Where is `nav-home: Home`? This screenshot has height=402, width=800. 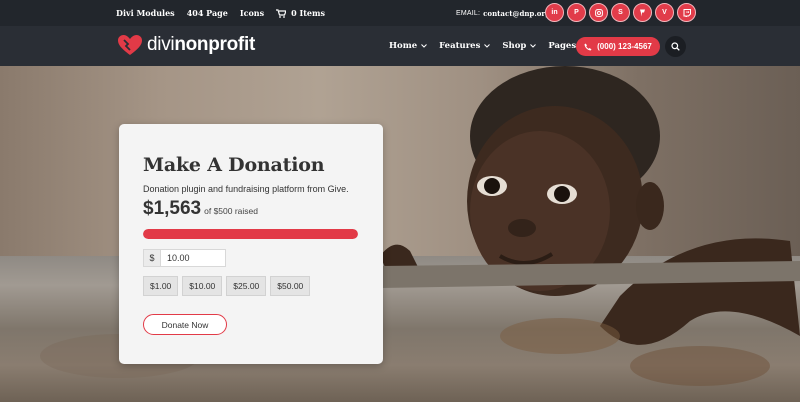
nav-home: Home is located at coordinates (408, 46).